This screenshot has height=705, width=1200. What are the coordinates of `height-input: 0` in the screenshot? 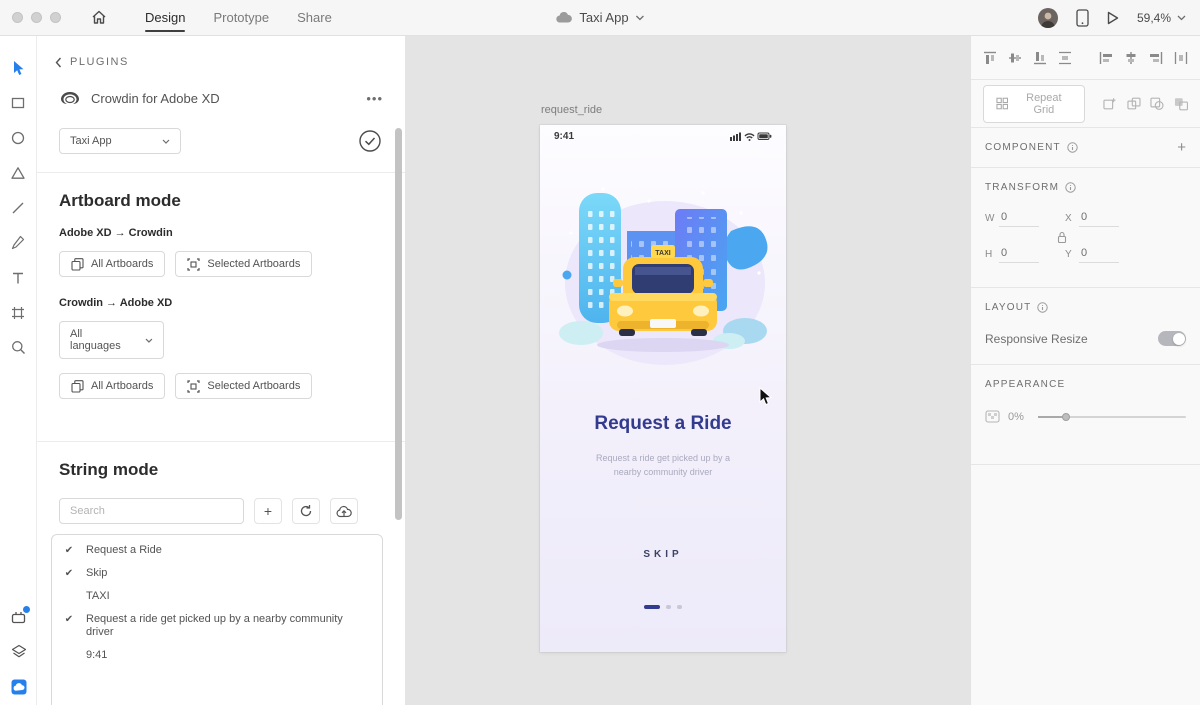 It's located at (1019, 254).